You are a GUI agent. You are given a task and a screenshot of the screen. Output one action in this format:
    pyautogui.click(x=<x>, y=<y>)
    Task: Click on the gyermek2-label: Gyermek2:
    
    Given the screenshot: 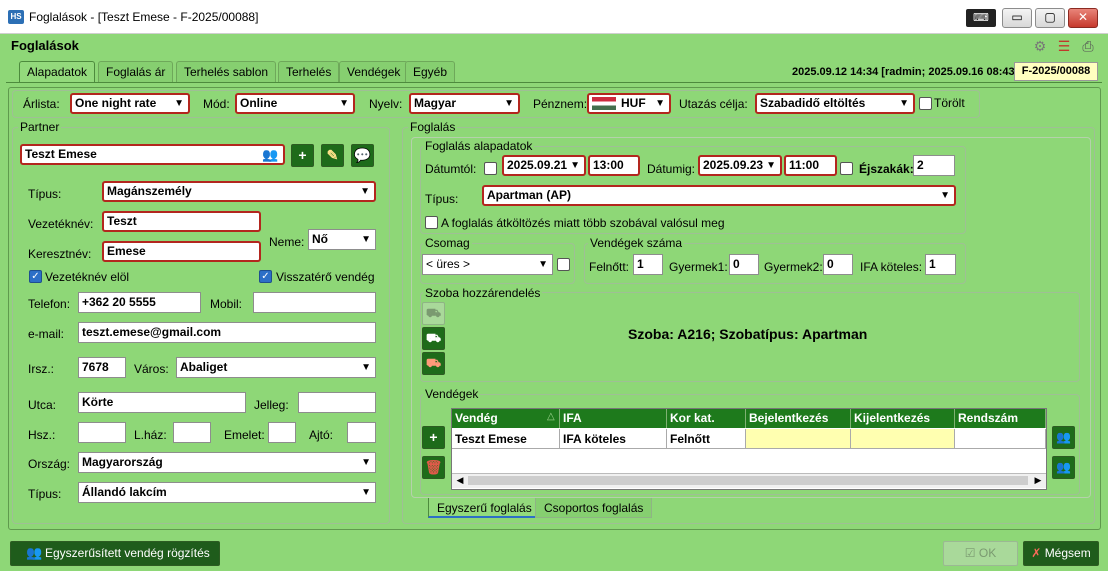 What is the action you would take?
    pyautogui.click(x=793, y=267)
    